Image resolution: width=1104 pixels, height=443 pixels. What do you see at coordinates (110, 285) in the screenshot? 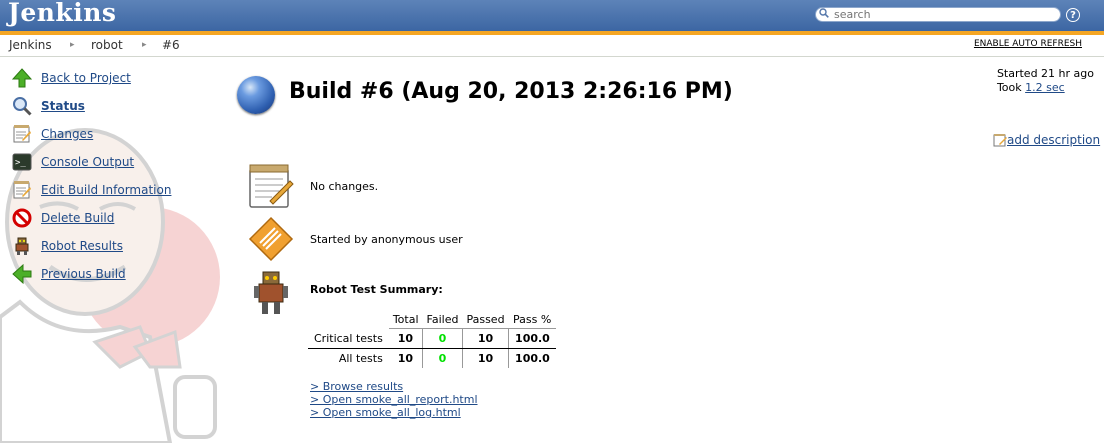
I see `jenkins-butler-watermark` at bounding box center [110, 285].